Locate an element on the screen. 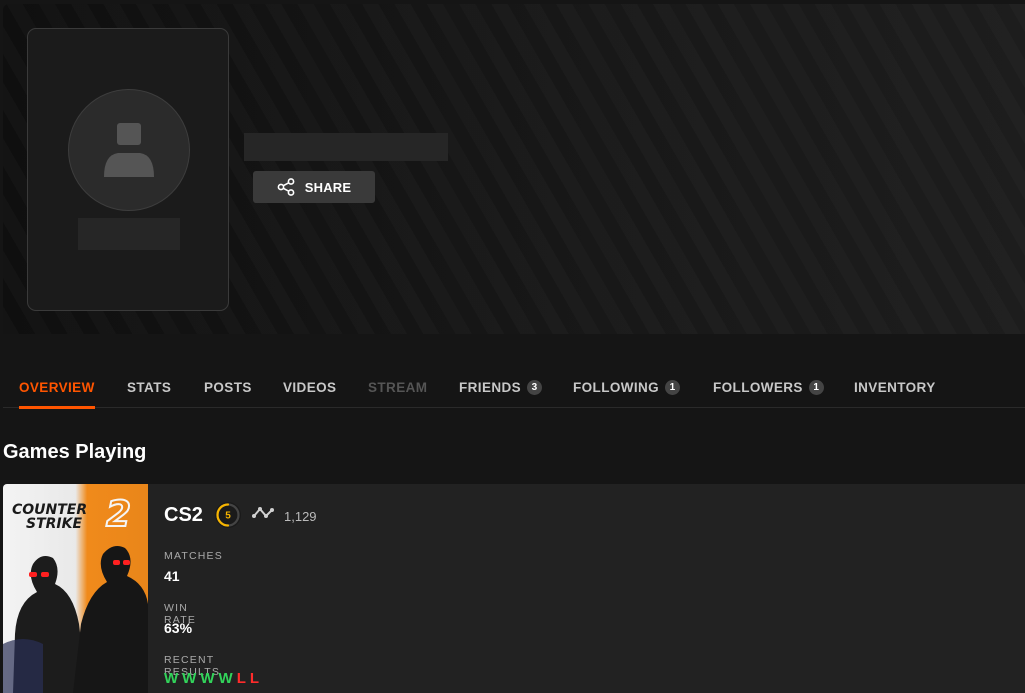 The height and width of the screenshot is (693, 1025). tab-stream: STREAM is located at coordinates (397, 387).